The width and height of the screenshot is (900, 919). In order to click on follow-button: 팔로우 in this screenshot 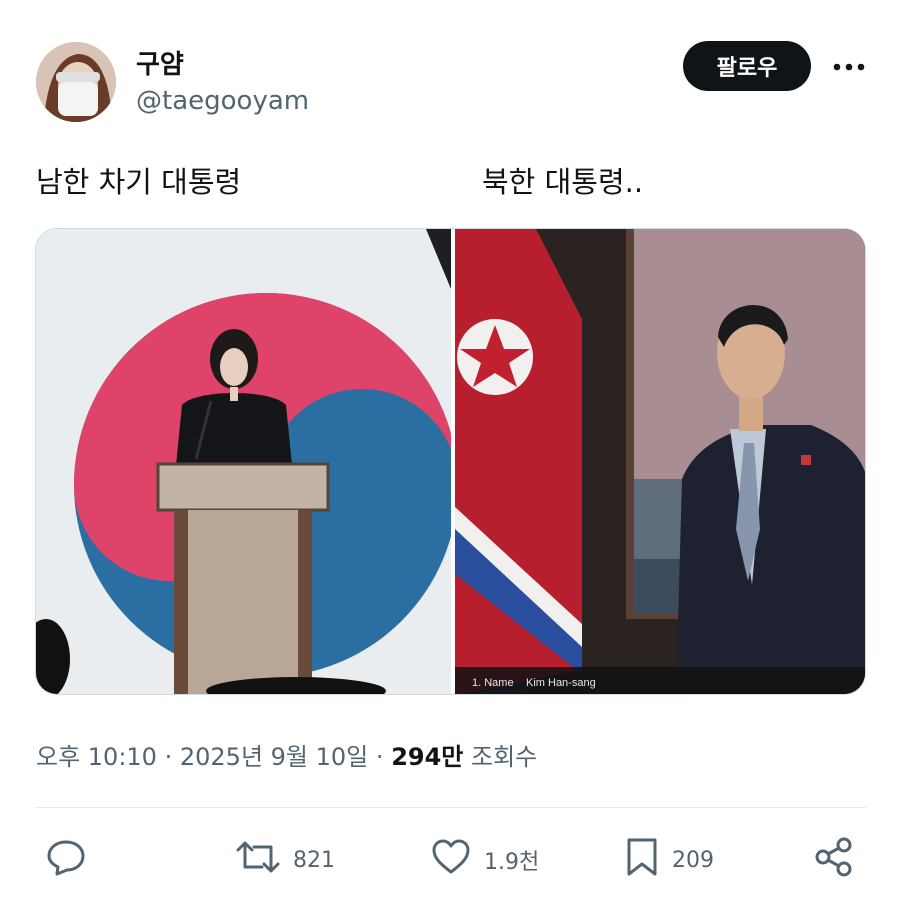, I will do `click(747, 66)`.